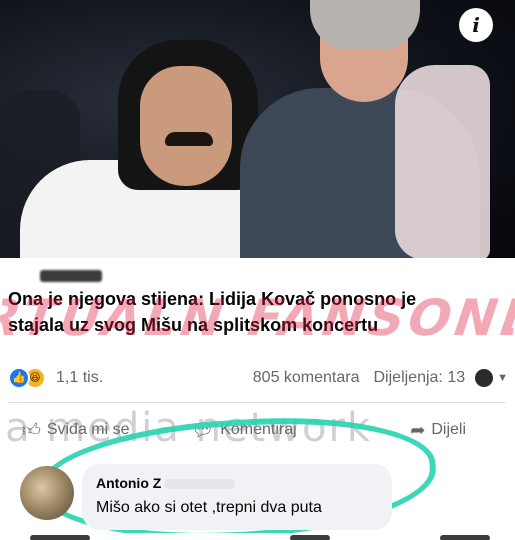 This screenshot has height=540, width=515. Describe the element at coordinates (476, 25) in the screenshot. I see `info-icon: i` at that location.